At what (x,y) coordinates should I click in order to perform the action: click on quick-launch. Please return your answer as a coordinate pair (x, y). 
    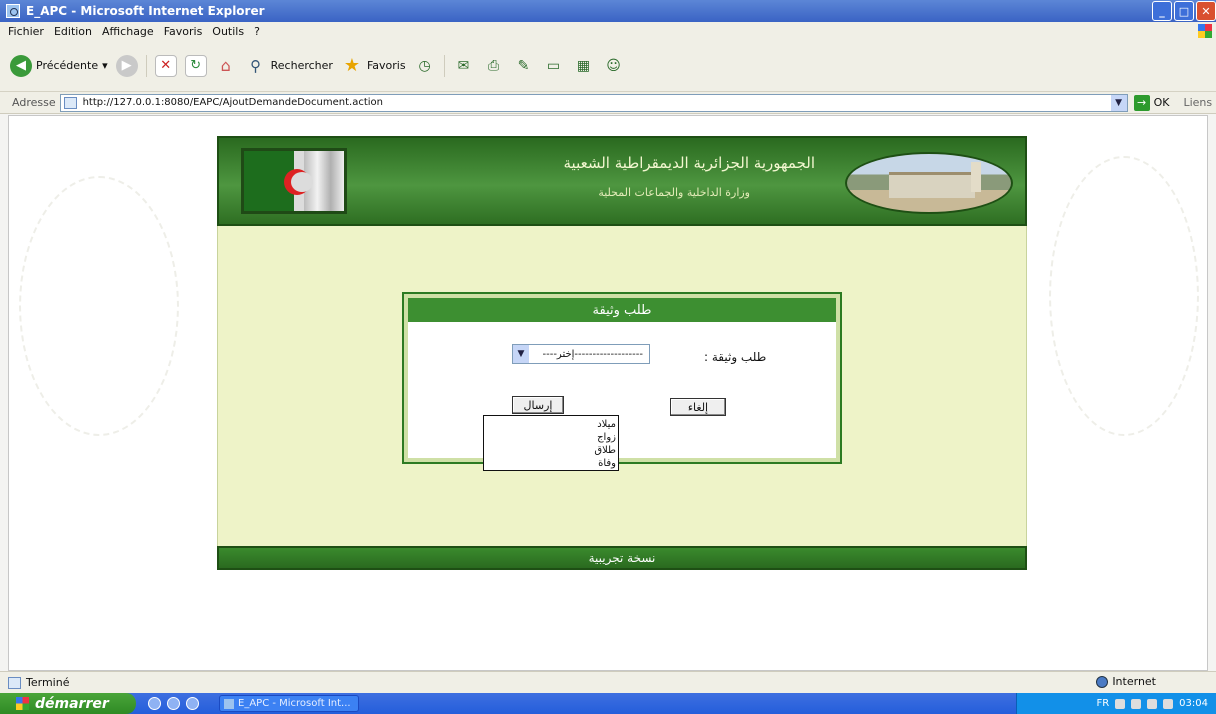
    Looking at the image, I should click on (173, 703).